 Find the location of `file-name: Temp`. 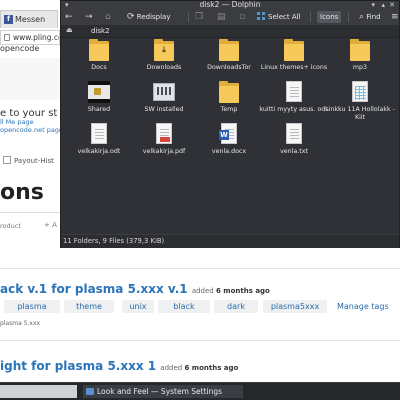

file-name: Temp is located at coordinates (229, 109).